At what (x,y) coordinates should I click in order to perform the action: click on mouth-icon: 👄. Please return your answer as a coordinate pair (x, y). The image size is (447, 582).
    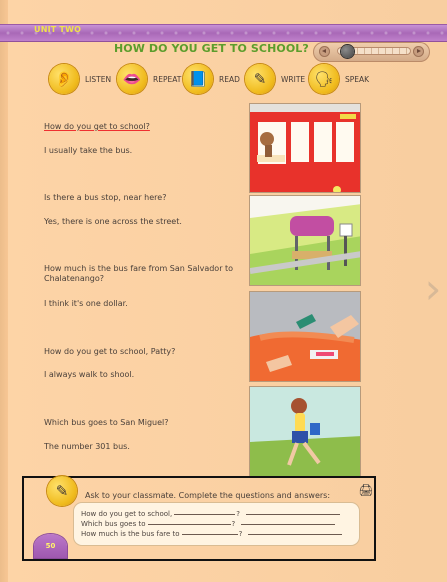
    Looking at the image, I should click on (132, 79).